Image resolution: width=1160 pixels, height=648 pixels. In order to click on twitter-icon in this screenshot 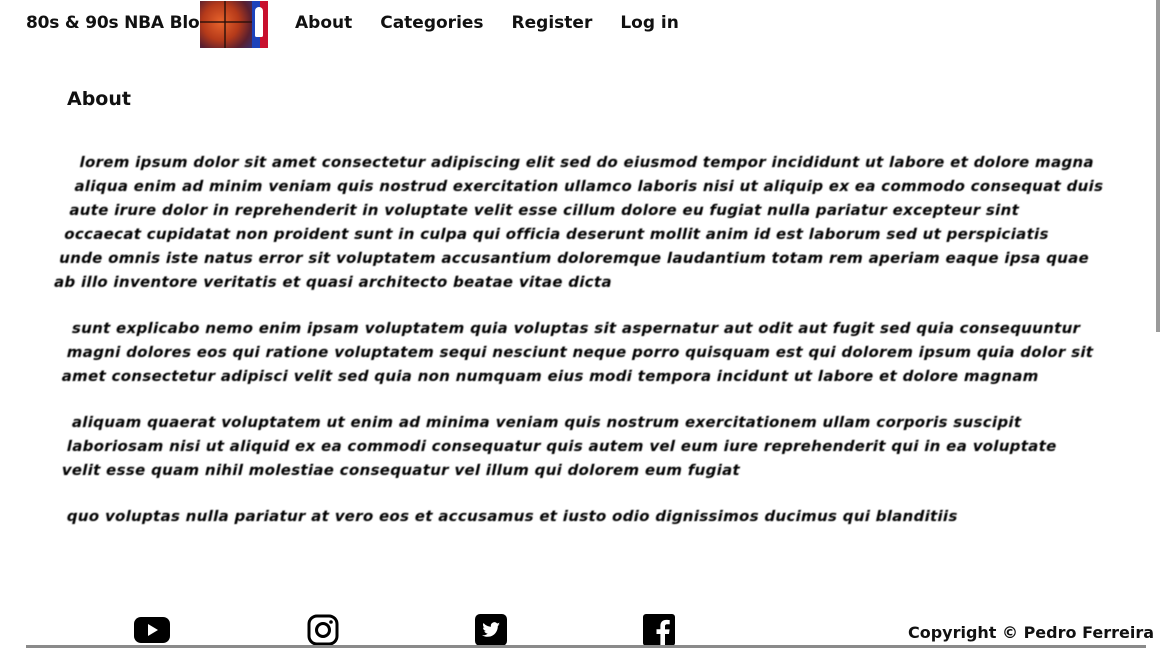, I will do `click(491, 630)`.